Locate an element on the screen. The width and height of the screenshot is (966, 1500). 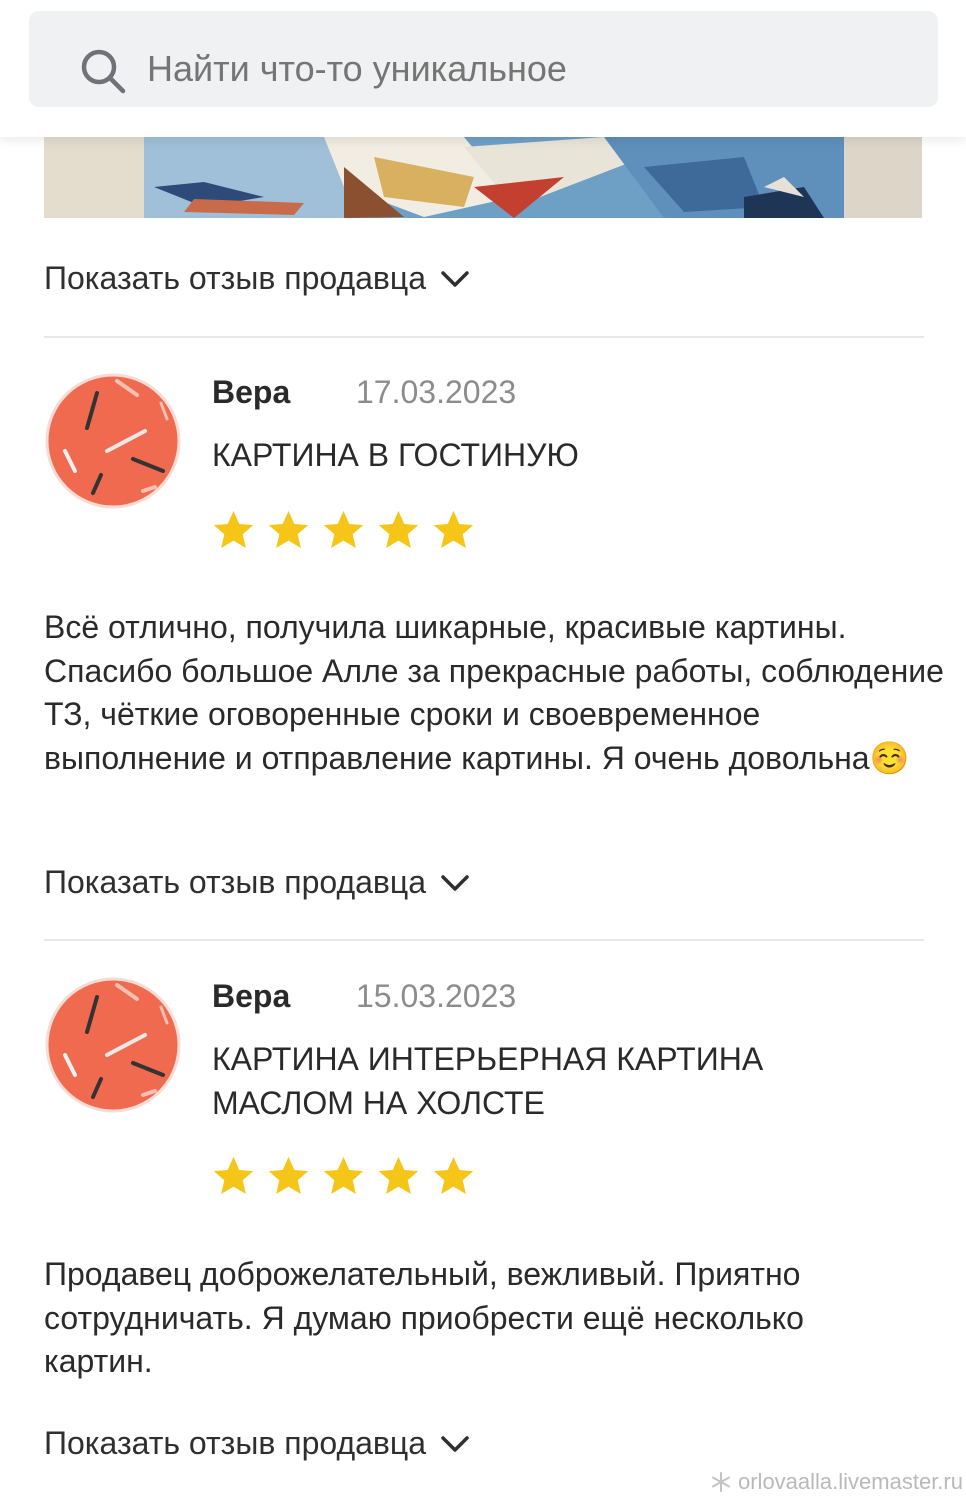
product-image is located at coordinates (483, 177).